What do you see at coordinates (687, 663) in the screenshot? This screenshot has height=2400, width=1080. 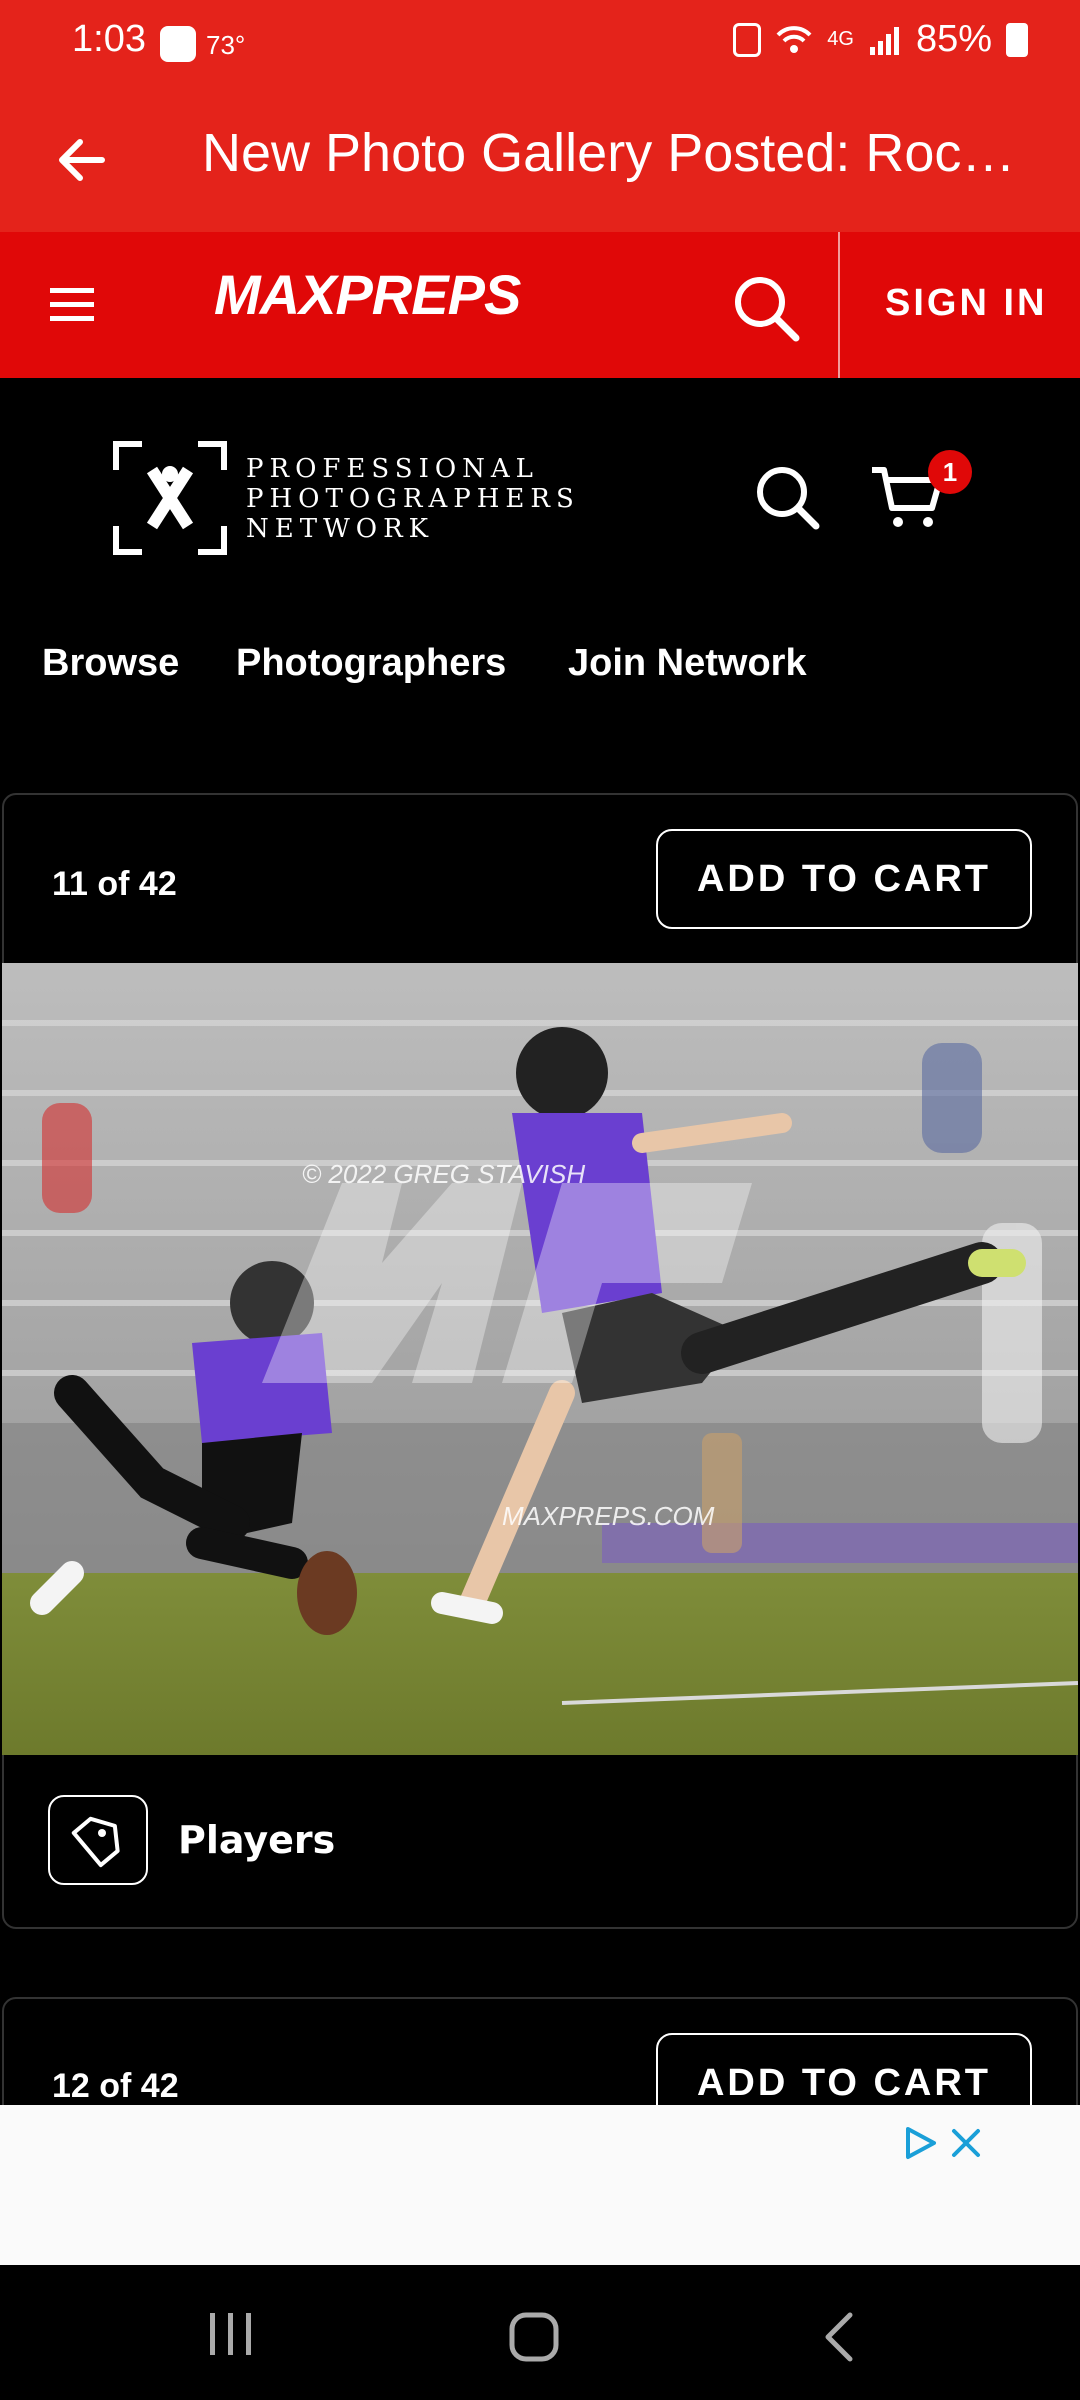 I see `nav-join-network: Join Network` at bounding box center [687, 663].